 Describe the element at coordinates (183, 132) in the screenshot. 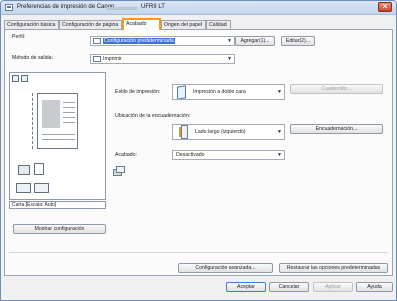

I see `binding-edge-icon` at that location.